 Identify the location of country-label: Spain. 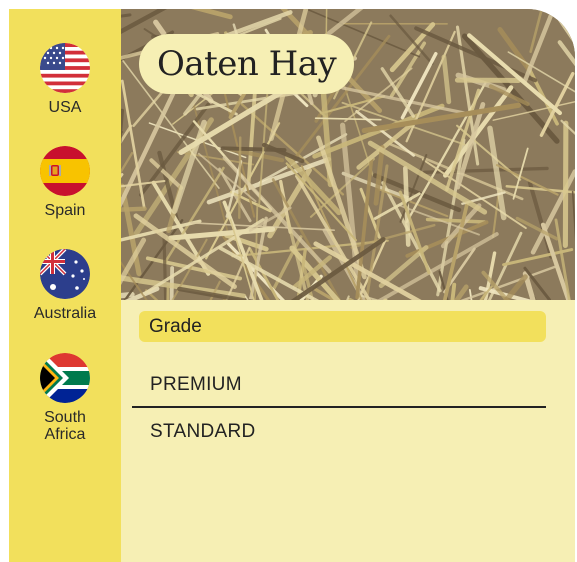
(65, 210).